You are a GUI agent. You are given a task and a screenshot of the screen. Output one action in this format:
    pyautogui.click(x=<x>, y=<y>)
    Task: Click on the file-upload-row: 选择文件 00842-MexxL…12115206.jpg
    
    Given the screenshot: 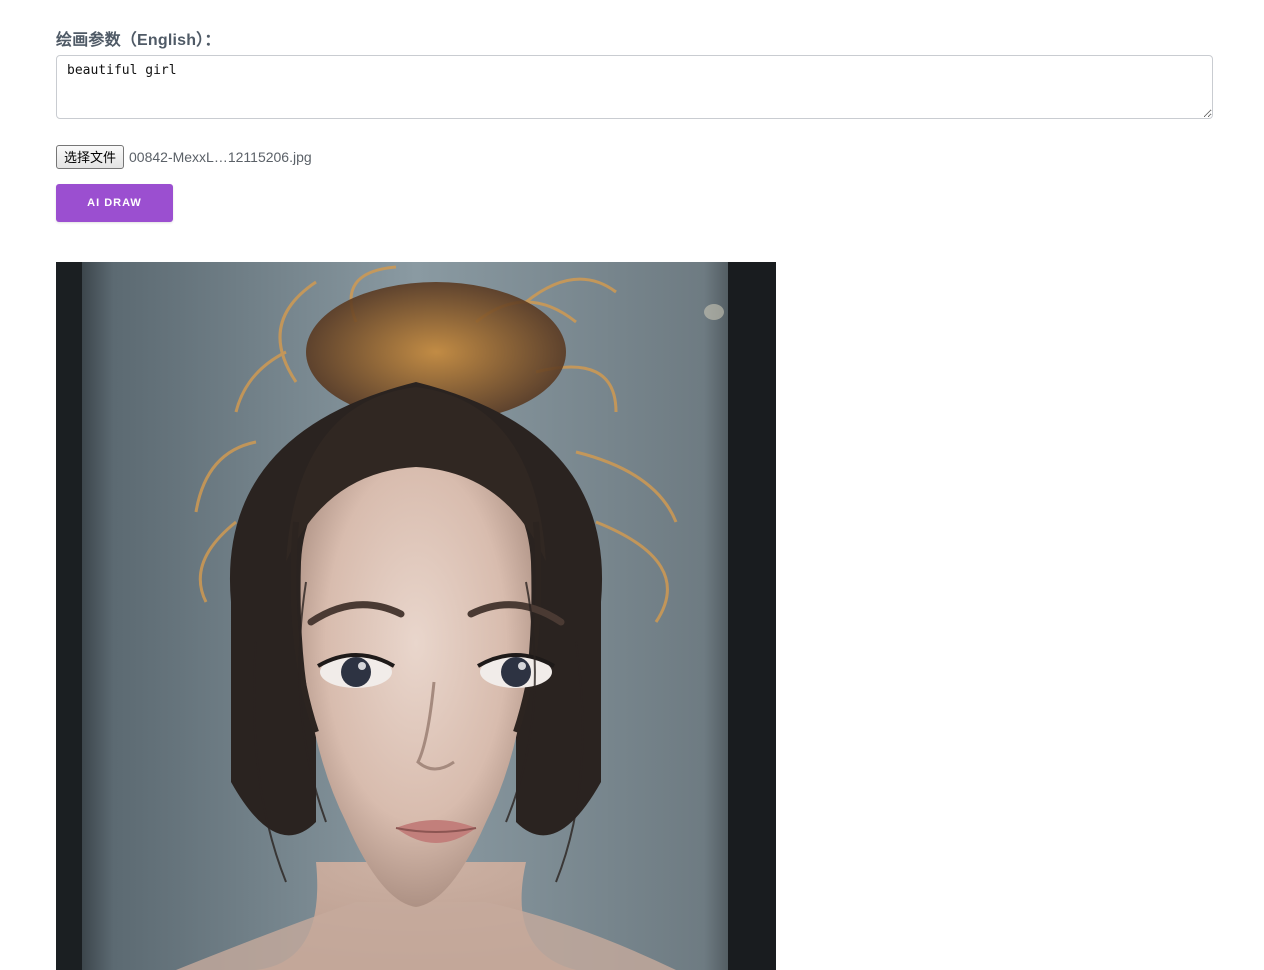 What is the action you would take?
    pyautogui.click(x=184, y=156)
    